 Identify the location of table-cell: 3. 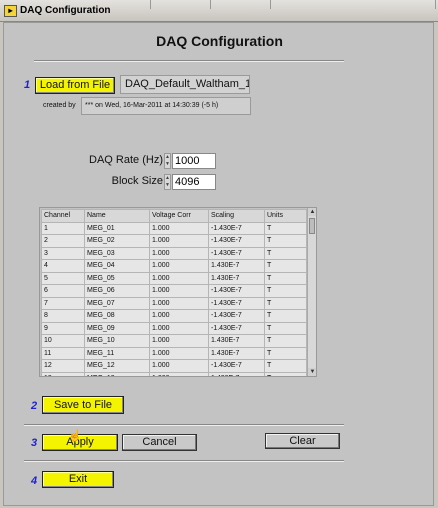
(63, 253).